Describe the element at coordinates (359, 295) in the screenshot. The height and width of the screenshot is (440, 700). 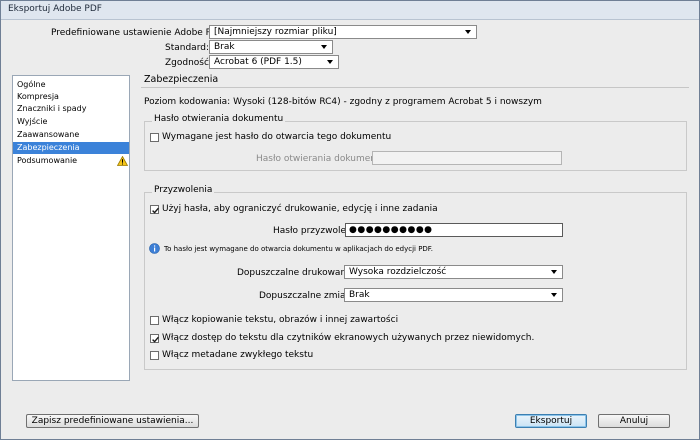
I see `changes-value: Brak` at that location.